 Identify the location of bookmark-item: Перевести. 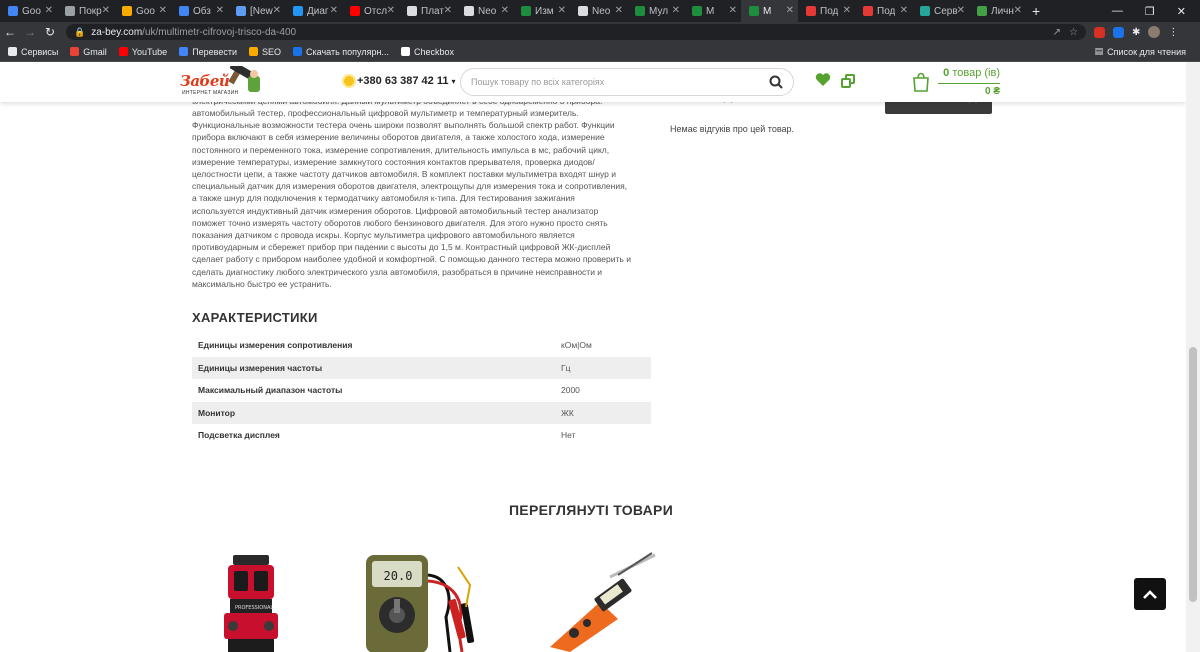
(208, 52).